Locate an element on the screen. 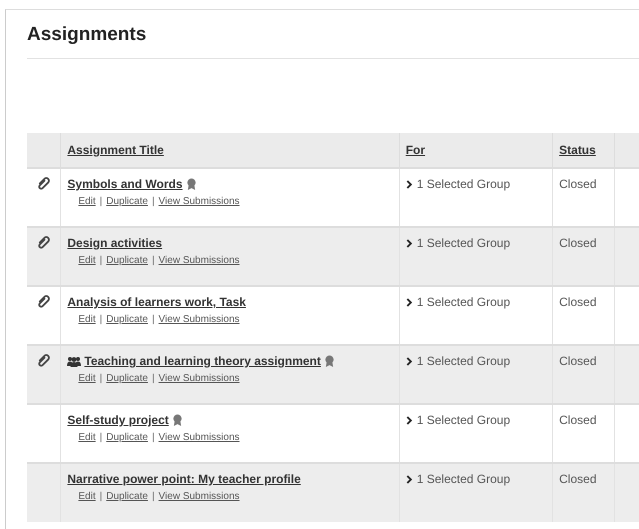 The width and height of the screenshot is (639, 529). task-name-link: Symbols and Words is located at coordinates (125, 184).